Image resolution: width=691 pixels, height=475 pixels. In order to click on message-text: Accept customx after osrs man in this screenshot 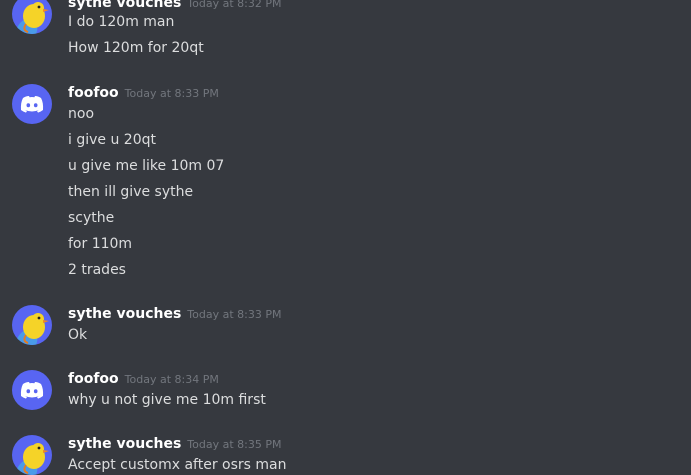, I will do `click(177, 465)`.